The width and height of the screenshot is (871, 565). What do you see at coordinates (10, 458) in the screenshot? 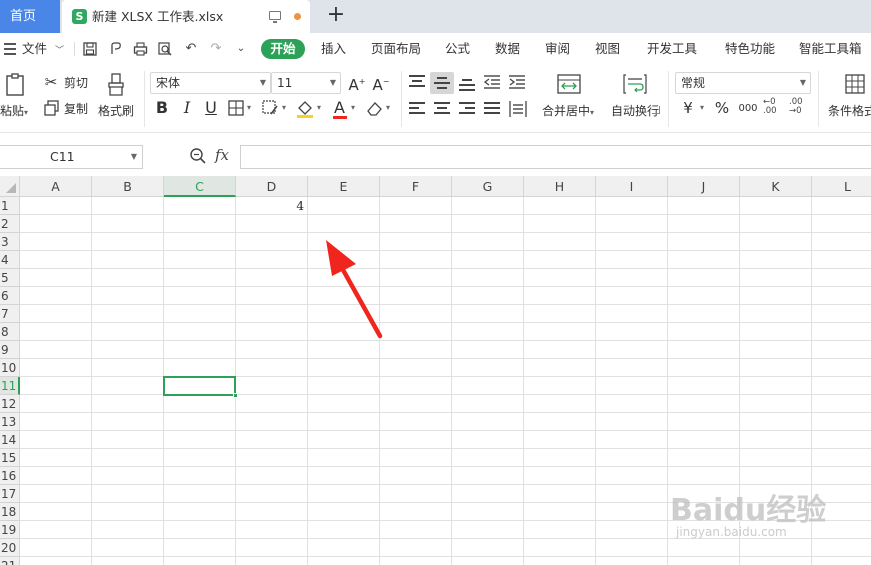
I see `row-header-15: 15` at bounding box center [10, 458].